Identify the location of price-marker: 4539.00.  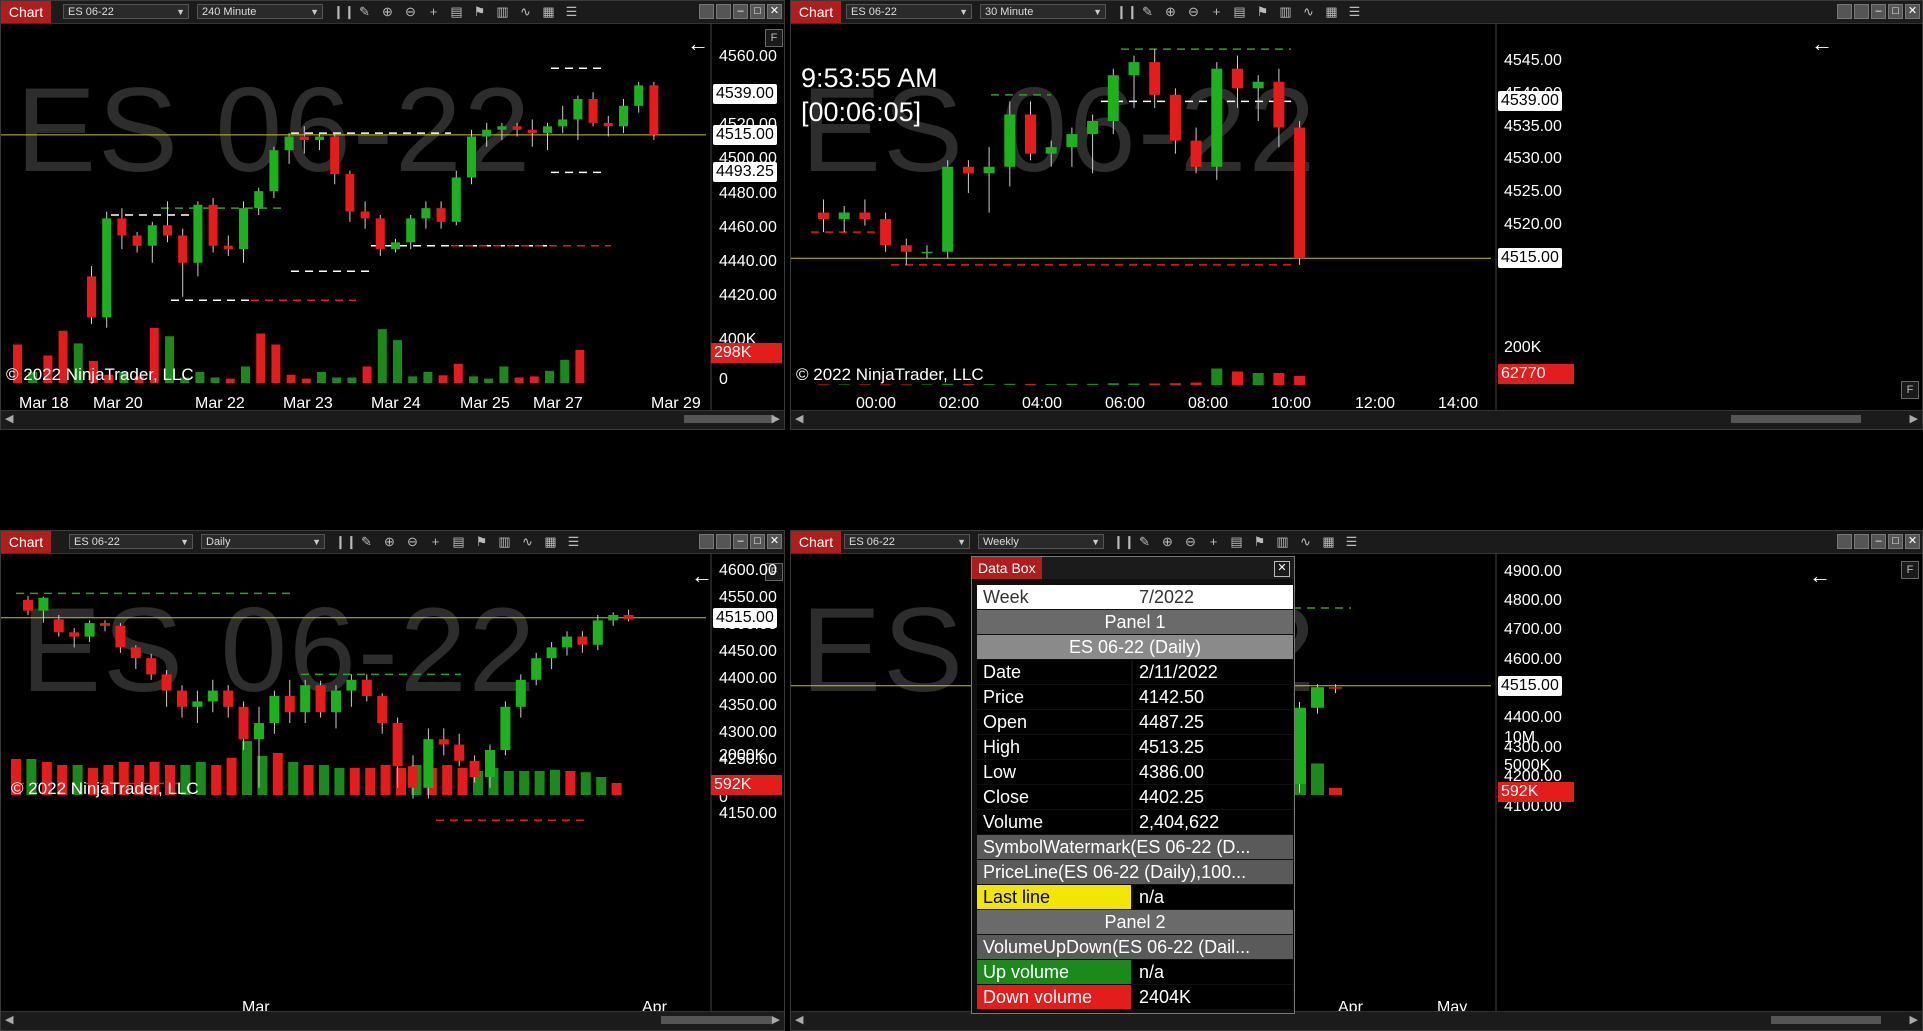
(1530, 101).